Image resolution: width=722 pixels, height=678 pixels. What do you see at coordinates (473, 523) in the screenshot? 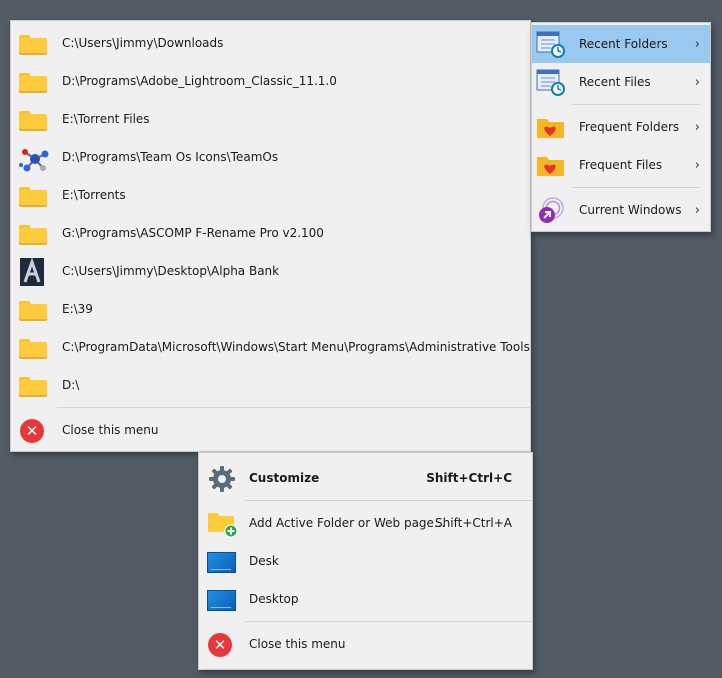
I see `add-active-folder-shortcut: Shift+Ctrl+A` at bounding box center [473, 523].